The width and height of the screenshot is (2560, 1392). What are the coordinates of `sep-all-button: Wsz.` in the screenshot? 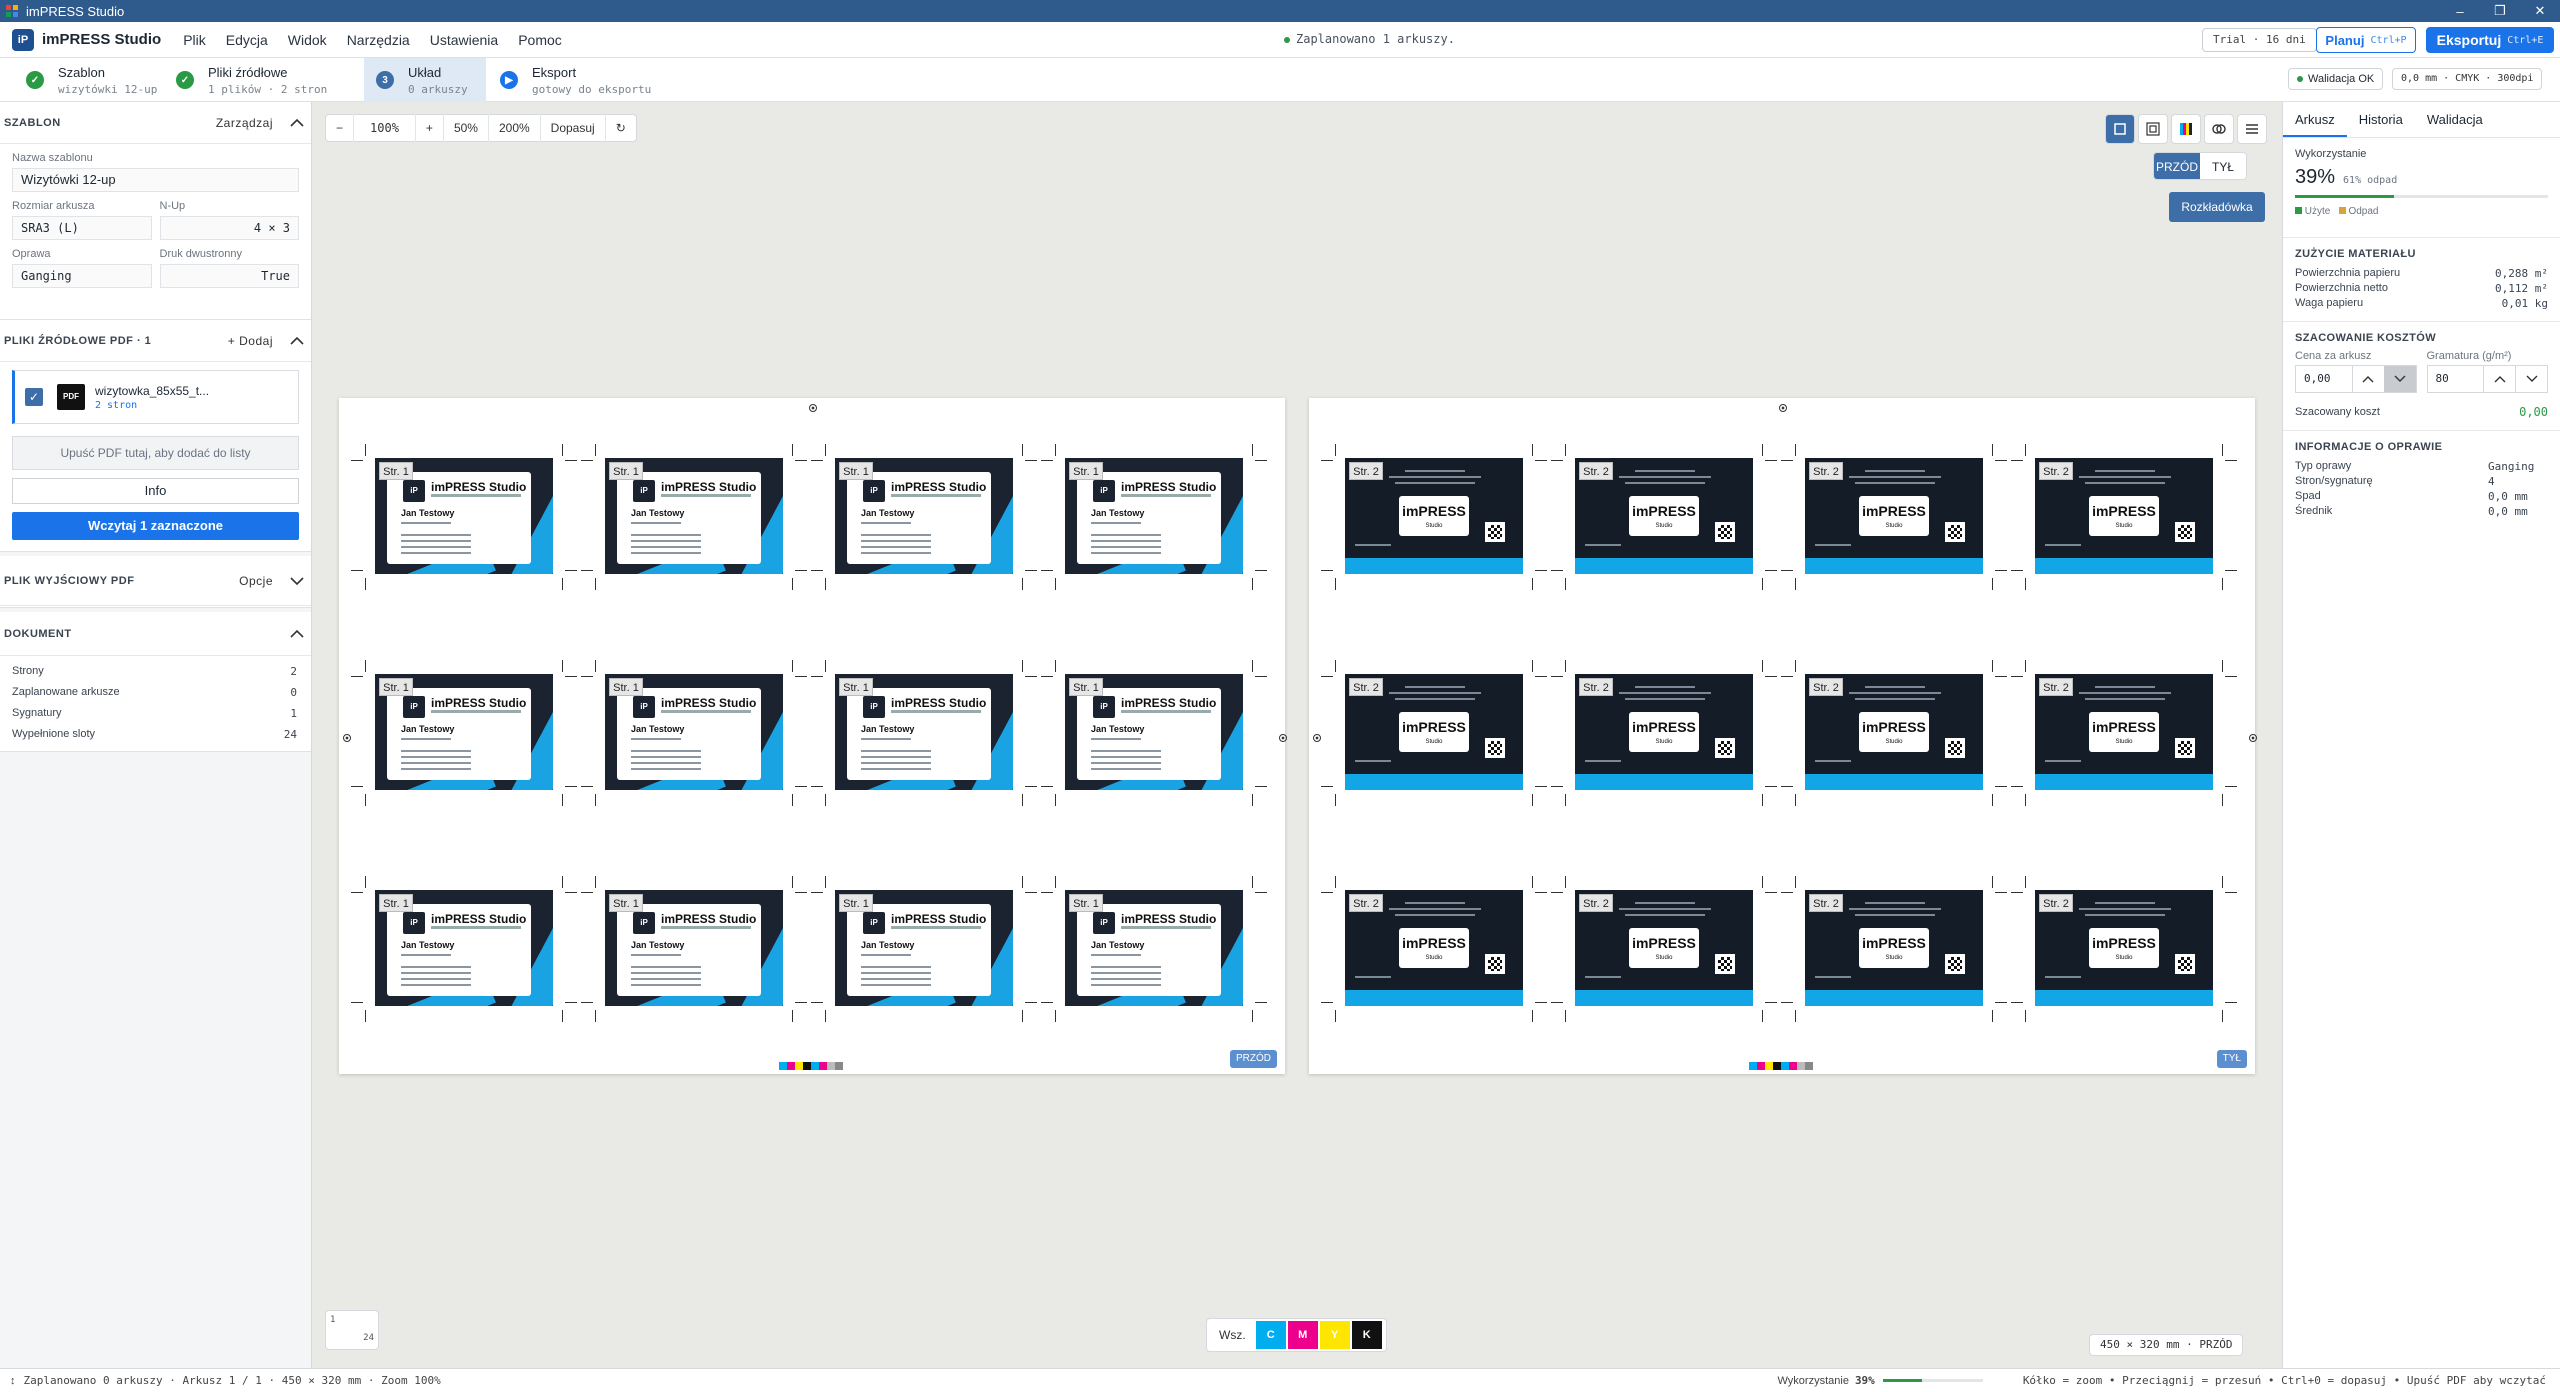 It's located at (1232, 1335).